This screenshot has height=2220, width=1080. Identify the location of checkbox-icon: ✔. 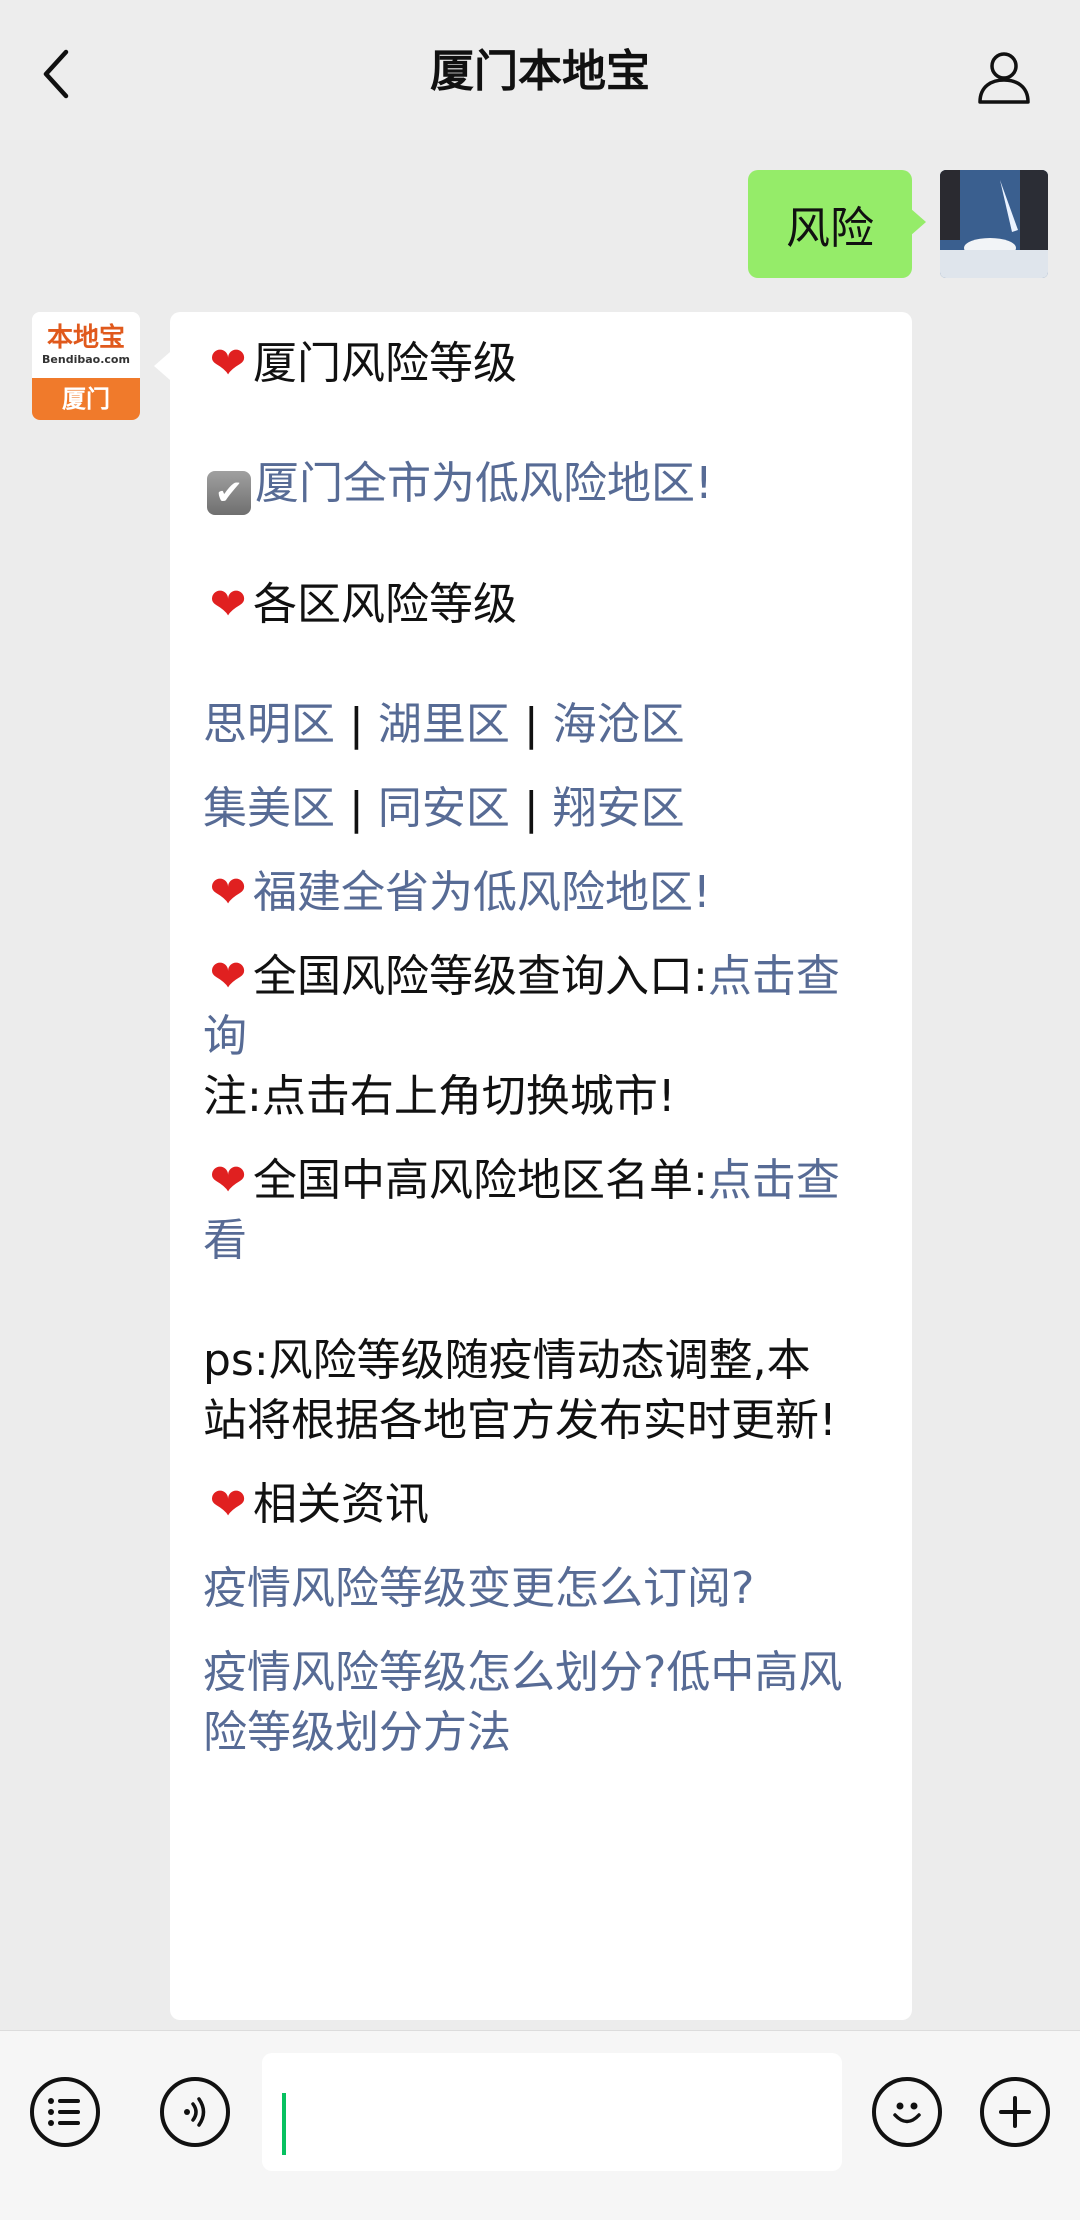
(229, 493).